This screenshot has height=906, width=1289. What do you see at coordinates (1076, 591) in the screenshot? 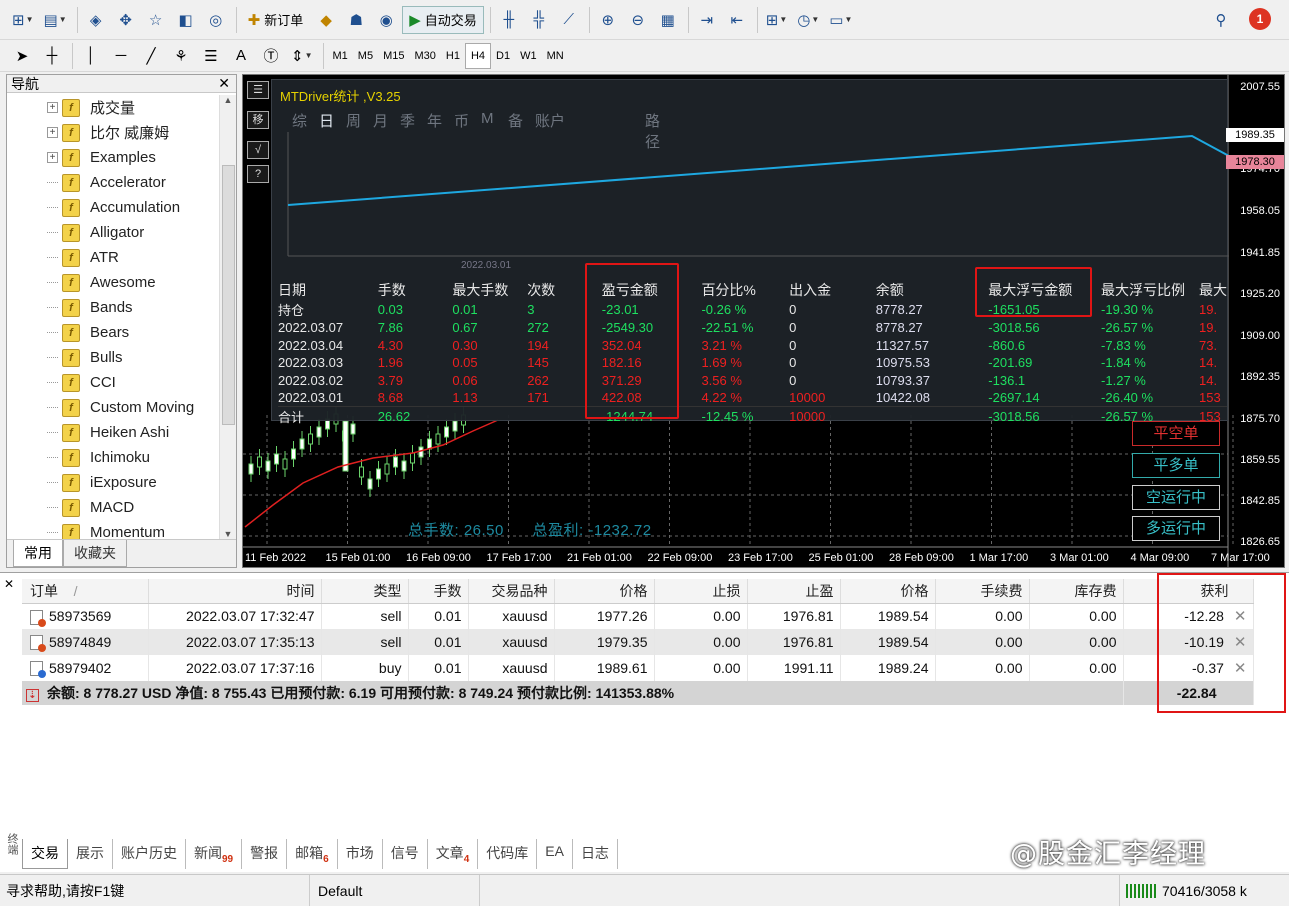
I see `col-swap: 库存费` at bounding box center [1076, 591].